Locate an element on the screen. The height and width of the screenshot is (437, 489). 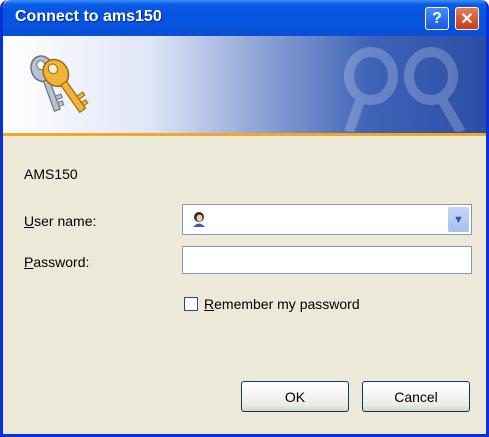
chevron-down-icon: ▼ is located at coordinates (458, 219).